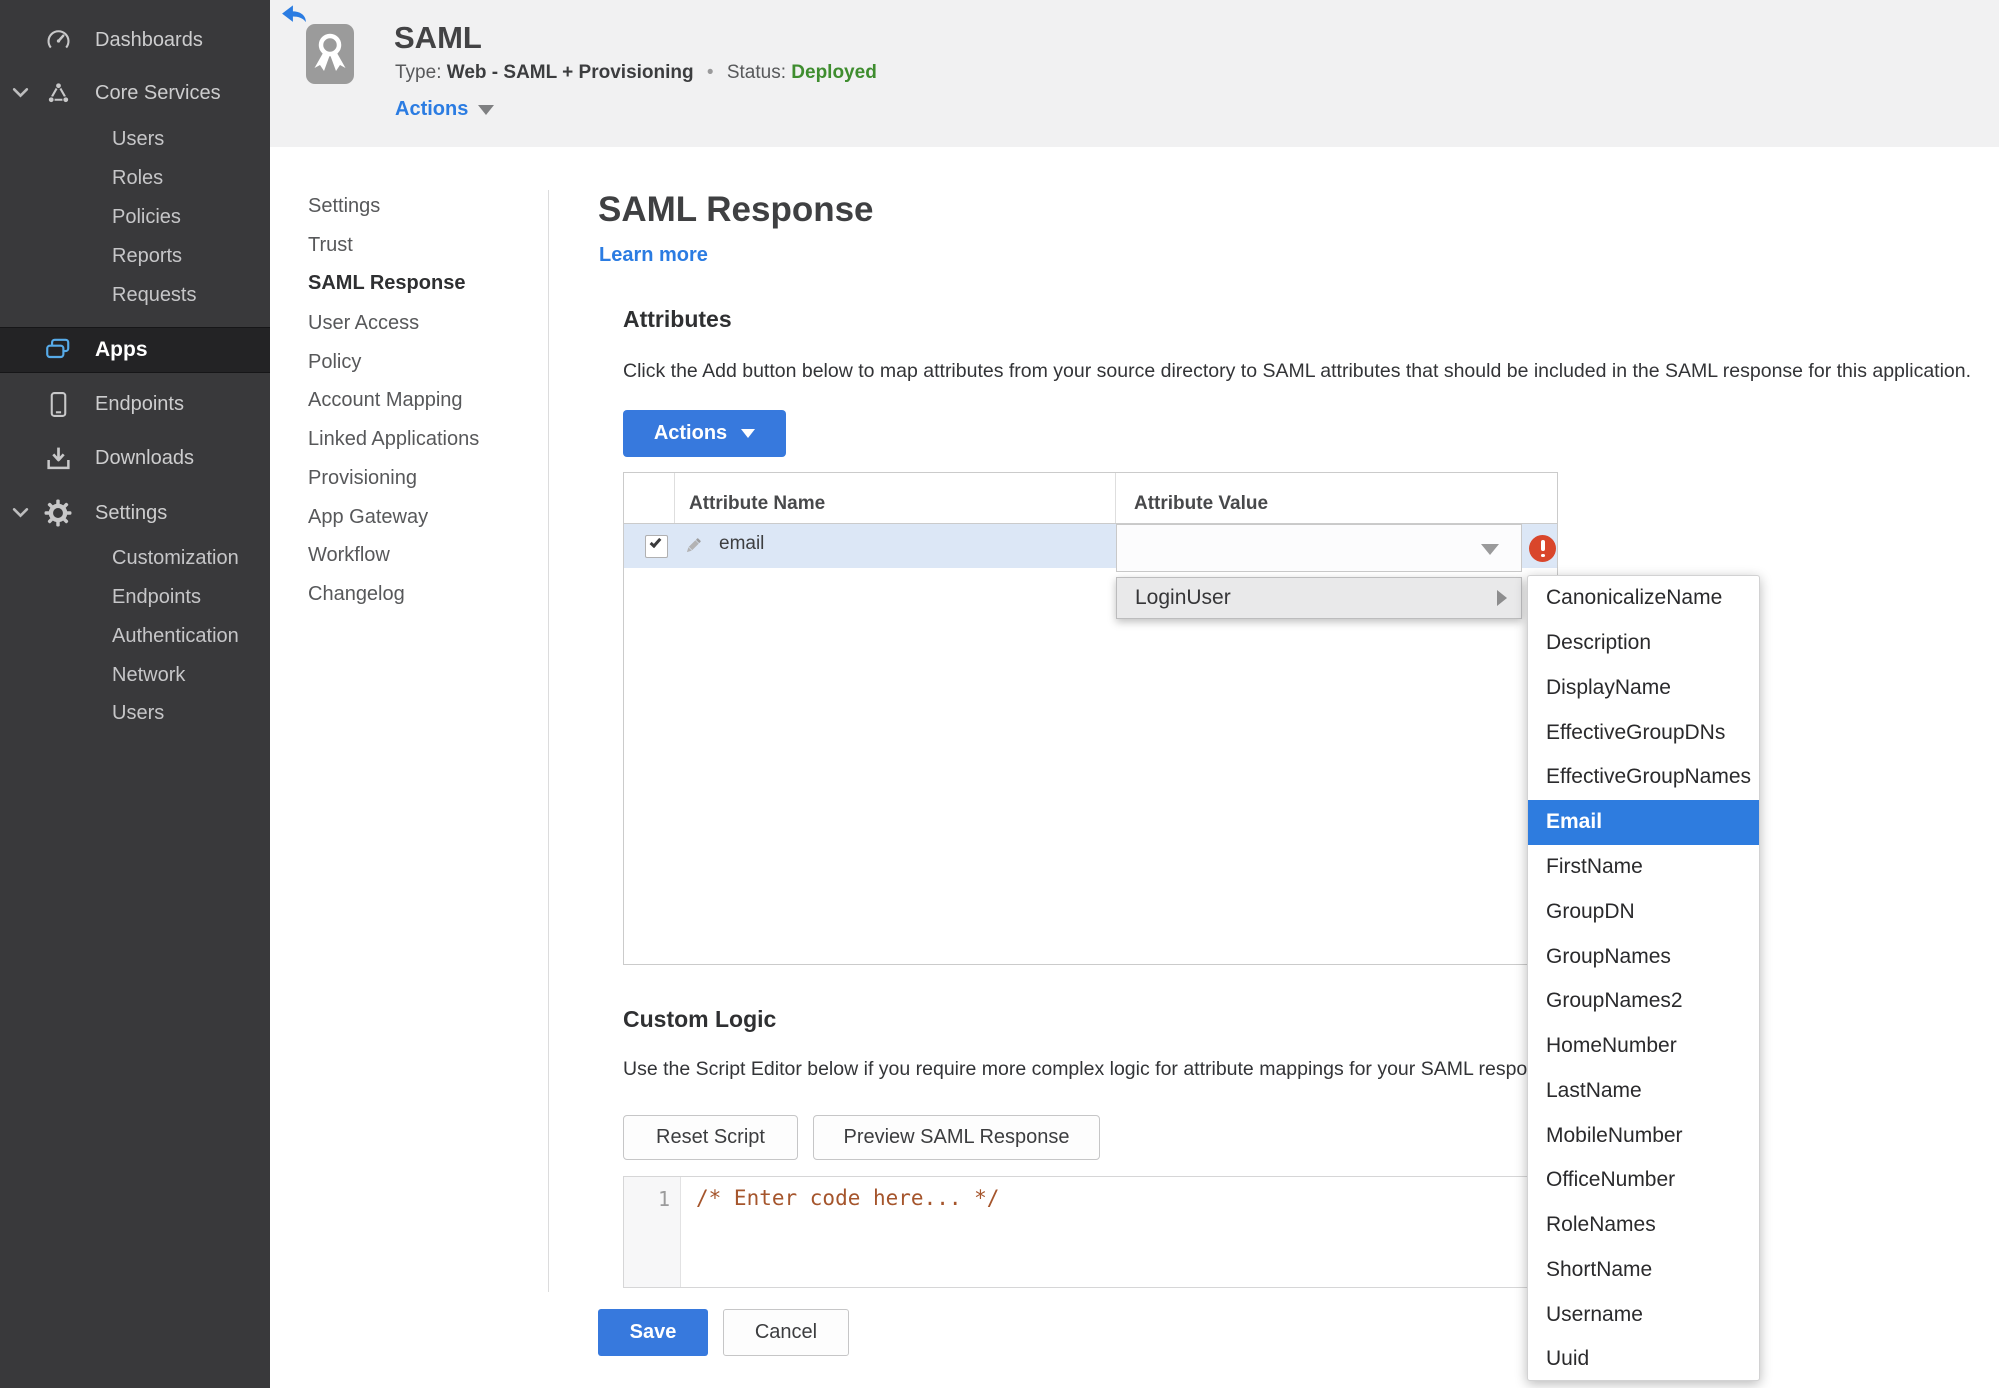  I want to click on menu-option-canonicalizename: CanonicalizeName, so click(1643, 598).